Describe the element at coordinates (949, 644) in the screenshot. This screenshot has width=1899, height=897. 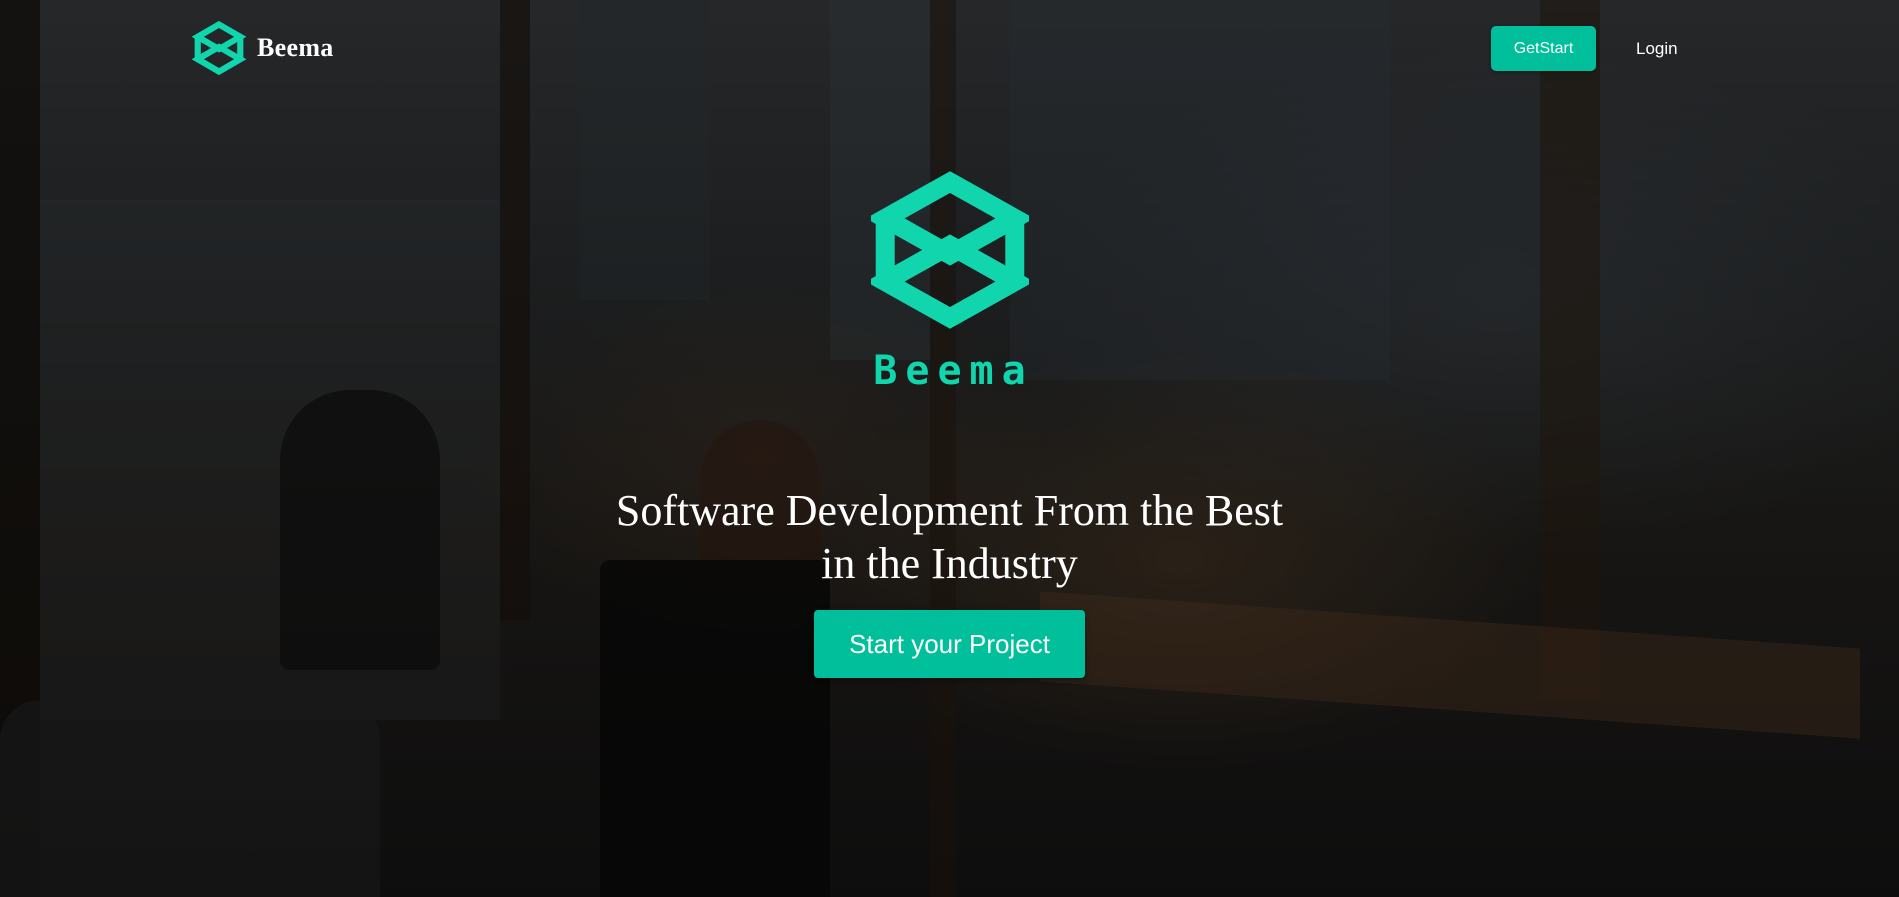
I see `start-project-button: Start your Project` at that location.